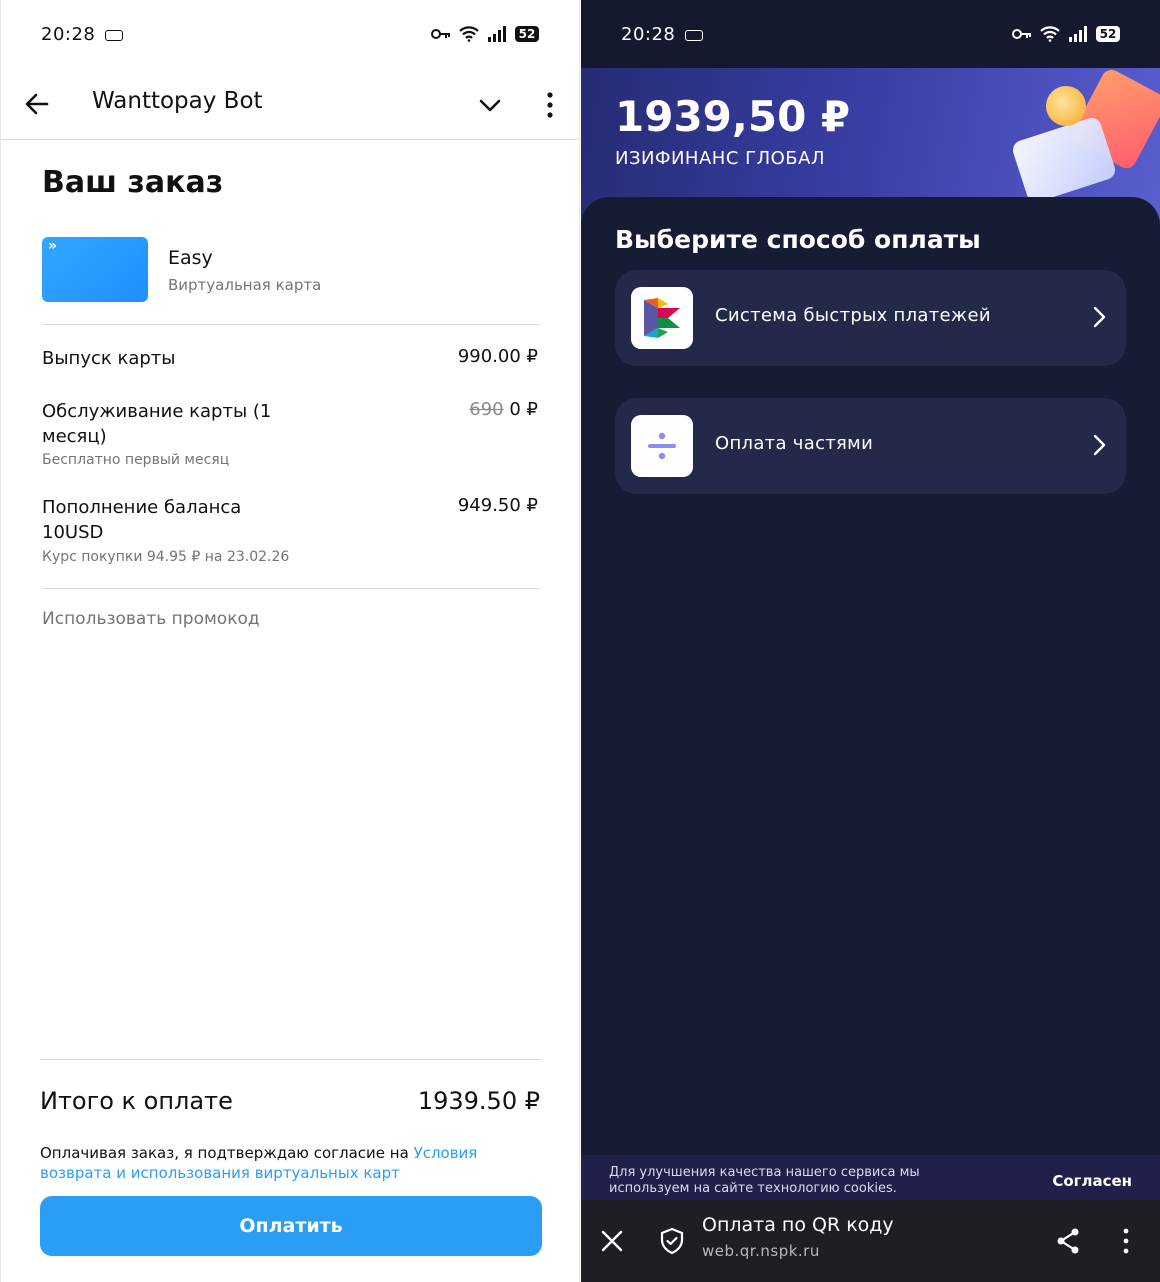 The height and width of the screenshot is (1282, 1160). What do you see at coordinates (497, 356) in the screenshot?
I see `line-item-value: 990.00 ₽` at bounding box center [497, 356].